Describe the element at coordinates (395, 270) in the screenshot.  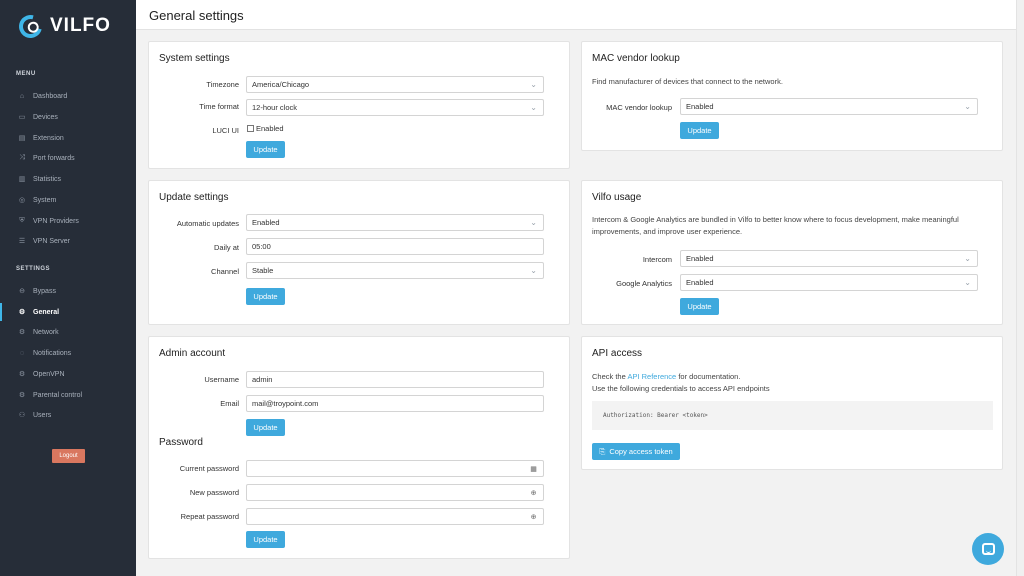
I see `channel-select: Stable ⌄` at that location.